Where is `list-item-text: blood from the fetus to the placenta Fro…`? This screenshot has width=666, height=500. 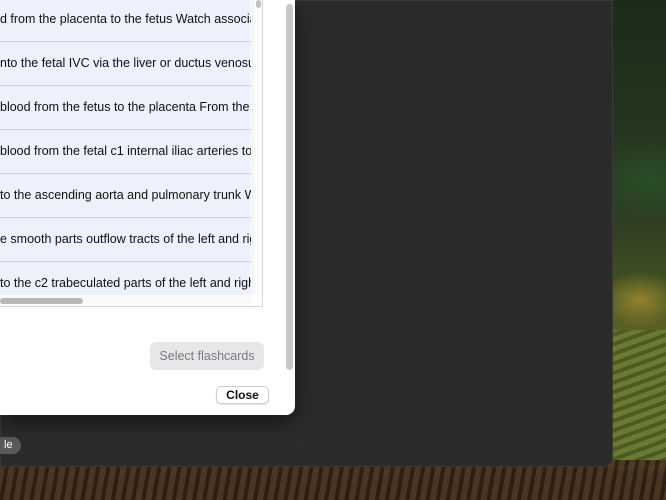 list-item-text: blood from the fetus to the placenta Fro… is located at coordinates (125, 107).